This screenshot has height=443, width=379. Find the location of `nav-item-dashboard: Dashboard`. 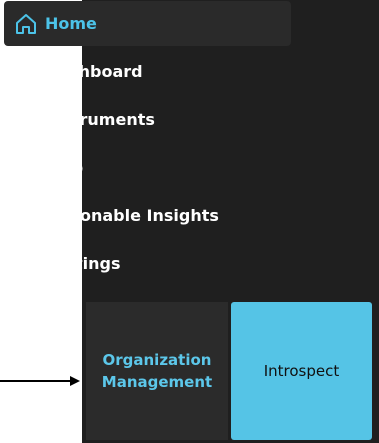

nav-item-dashboard: Dashboard is located at coordinates (147, 71).